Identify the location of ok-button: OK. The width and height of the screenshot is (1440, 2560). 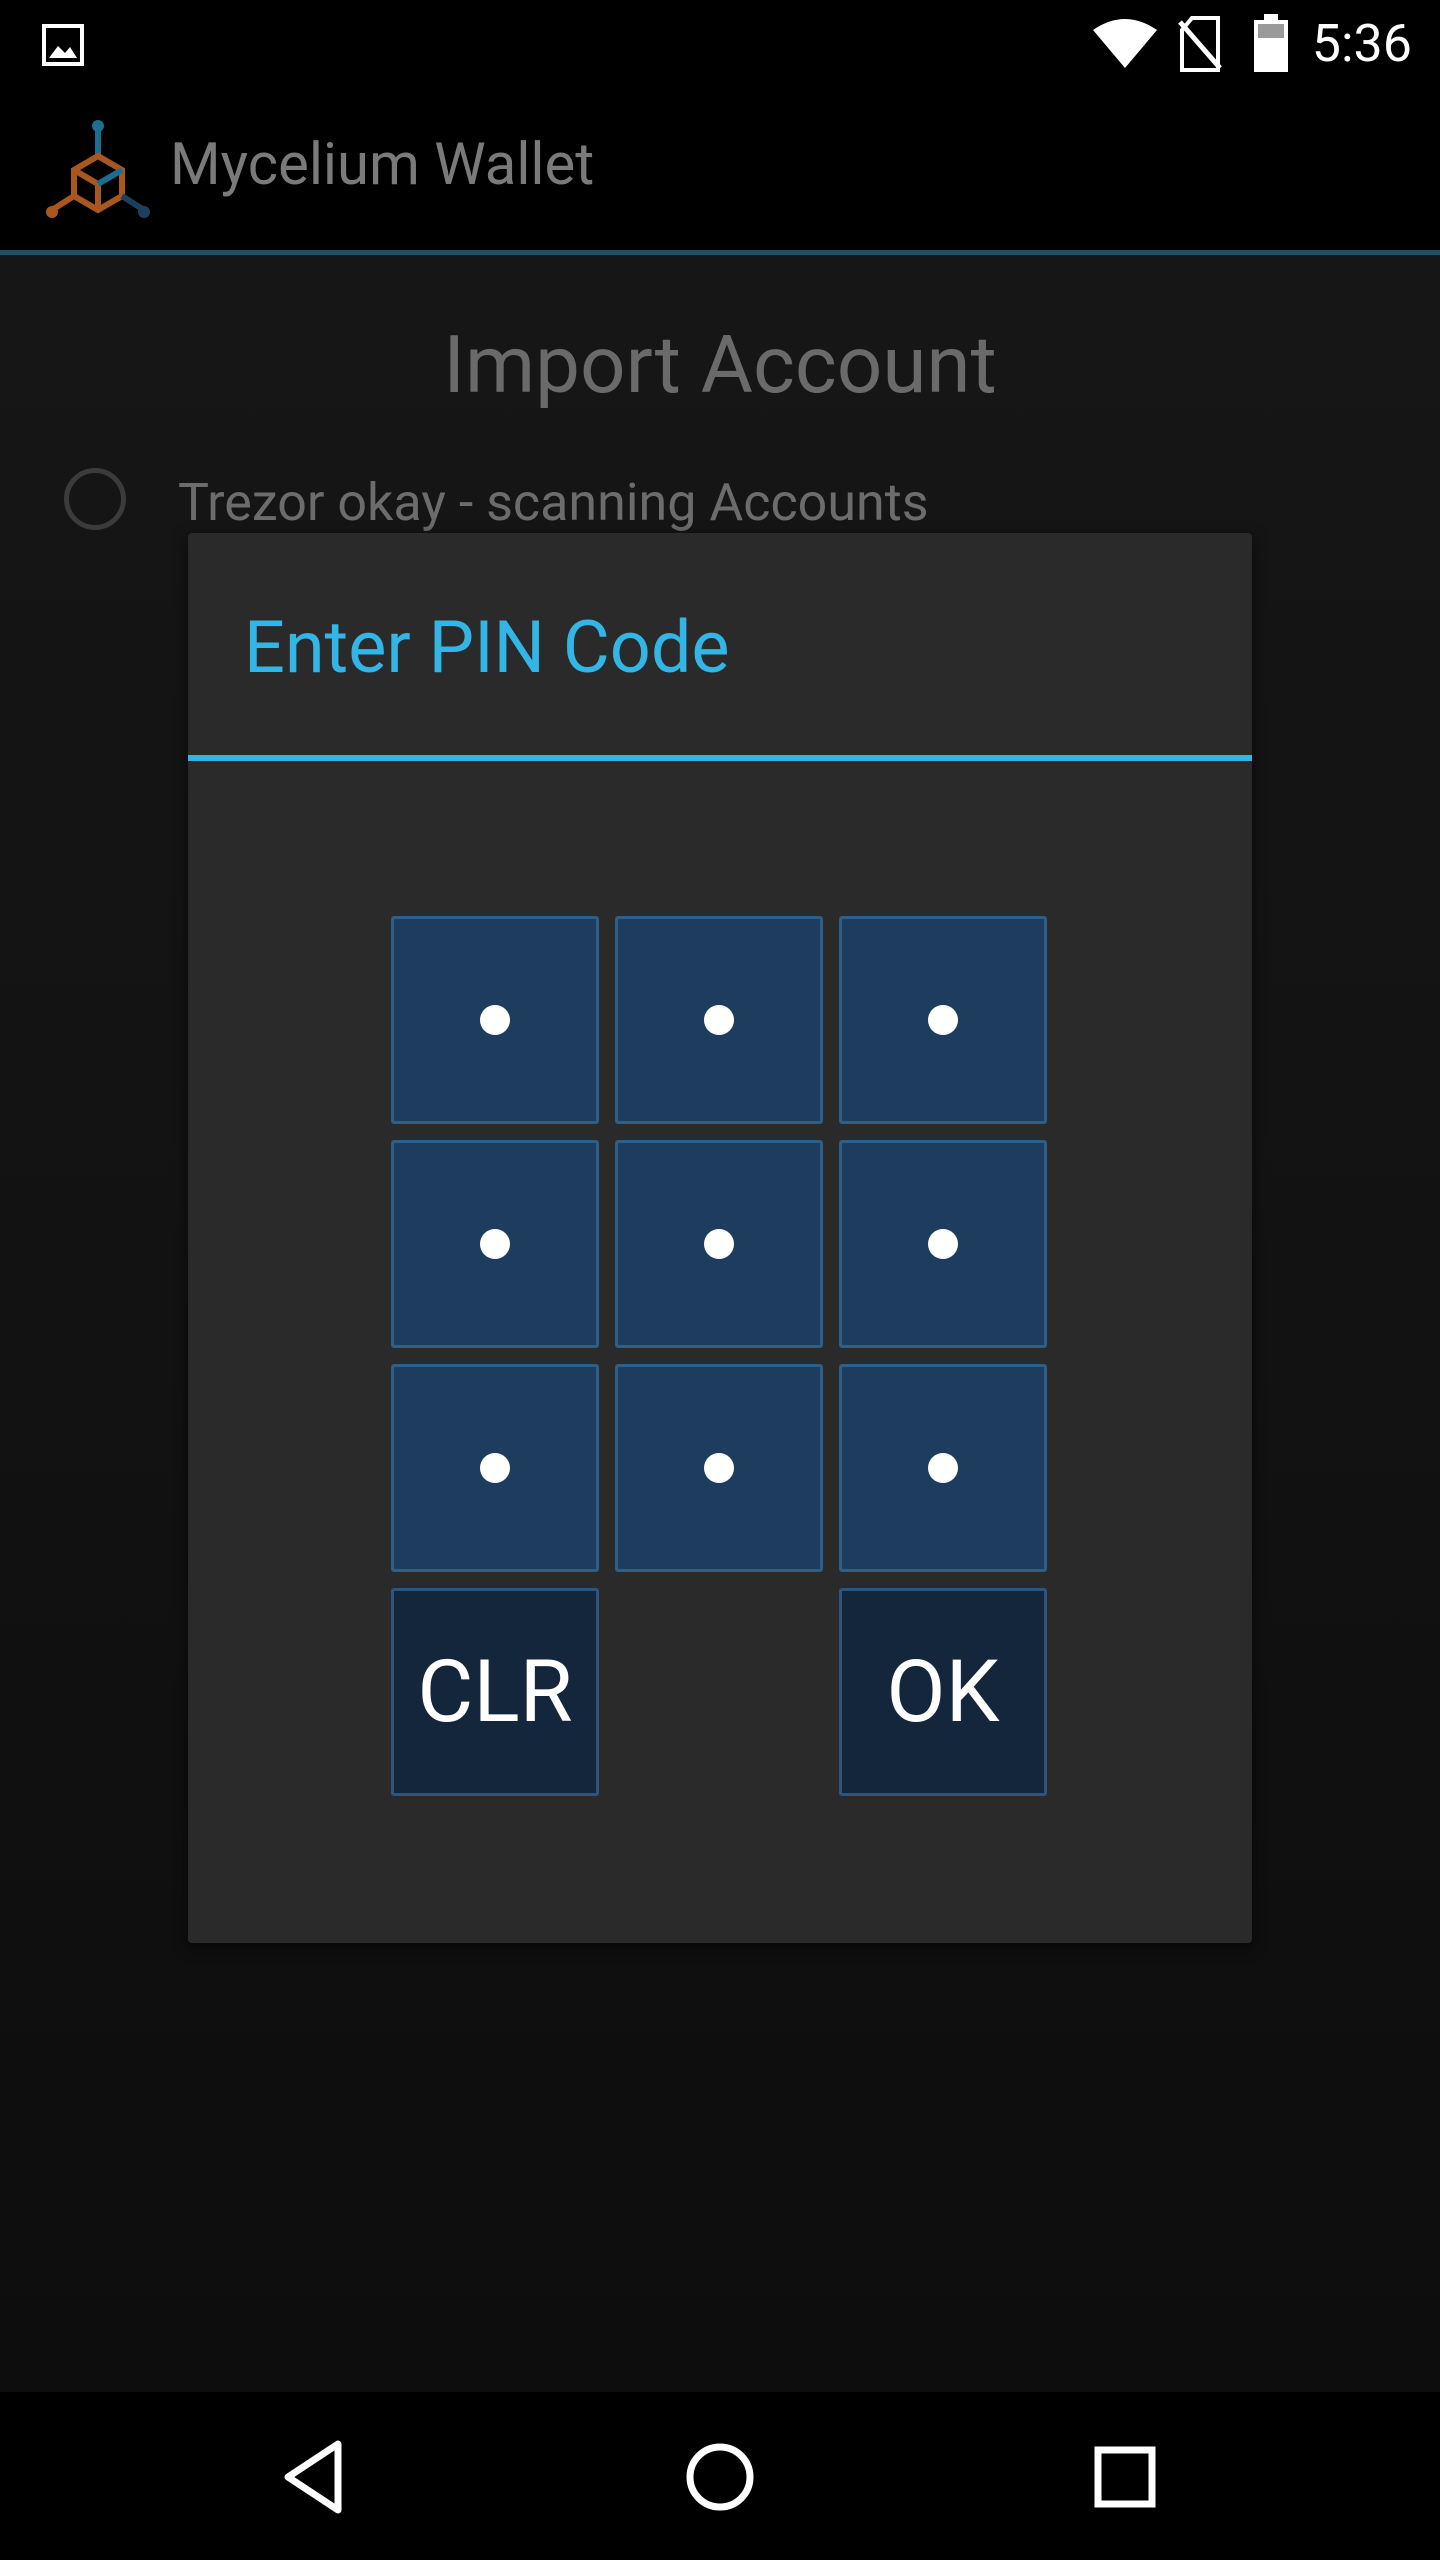
(943, 1692).